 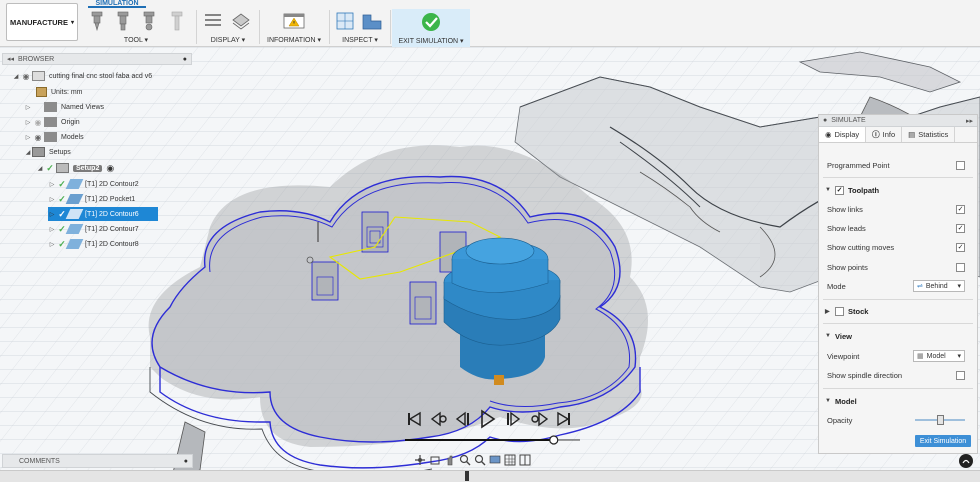 I want to click on programmed-point-checkbox, so click(x=960, y=165).